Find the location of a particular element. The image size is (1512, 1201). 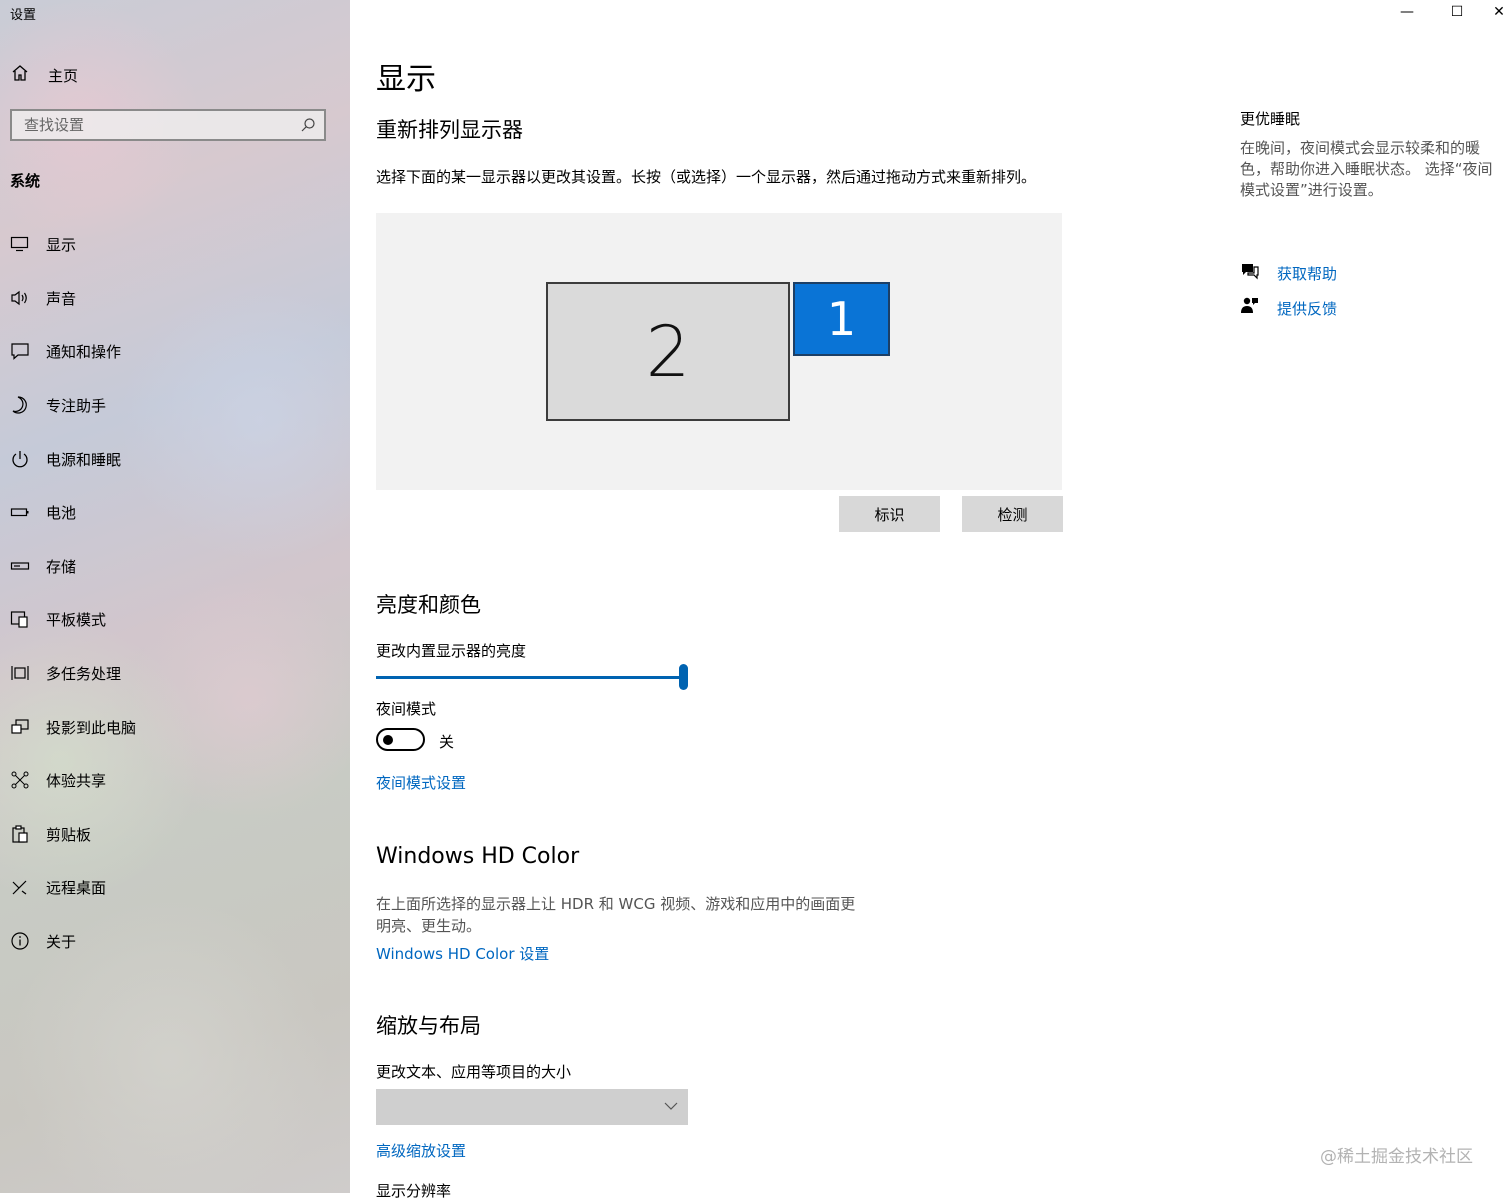

app-title: 设置 is located at coordinates (23, 15).